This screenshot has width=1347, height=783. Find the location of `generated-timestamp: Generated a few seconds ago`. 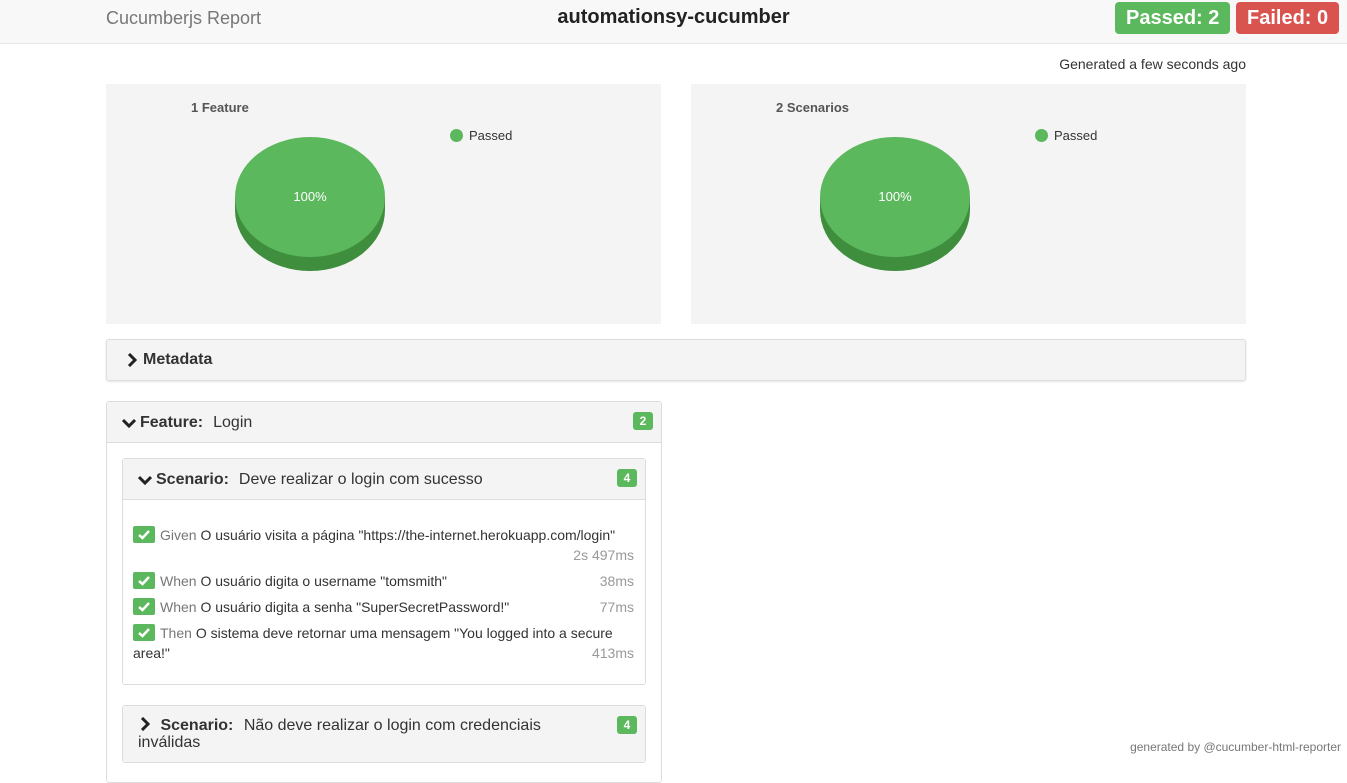

generated-timestamp: Generated a few seconds ago is located at coordinates (1152, 64).